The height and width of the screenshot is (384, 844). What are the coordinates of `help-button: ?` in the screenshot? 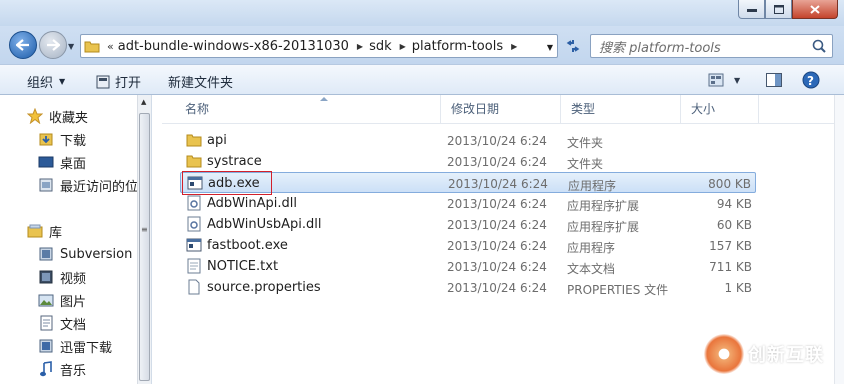 It's located at (811, 81).